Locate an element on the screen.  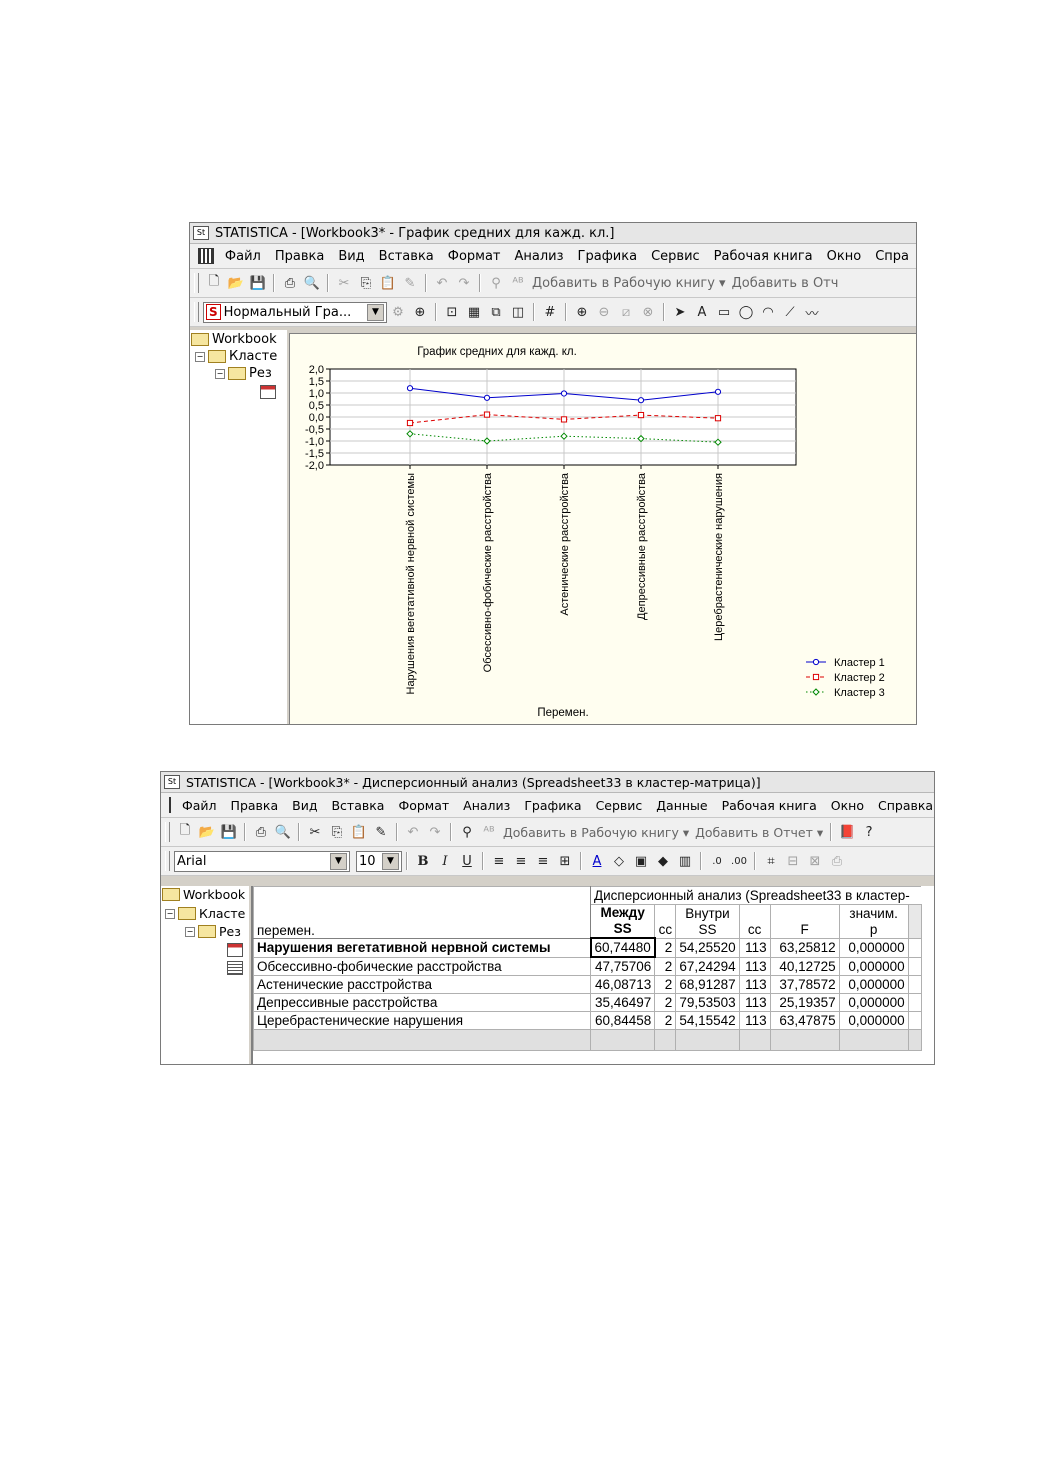
text-tool-icon: A is located at coordinates (702, 312).